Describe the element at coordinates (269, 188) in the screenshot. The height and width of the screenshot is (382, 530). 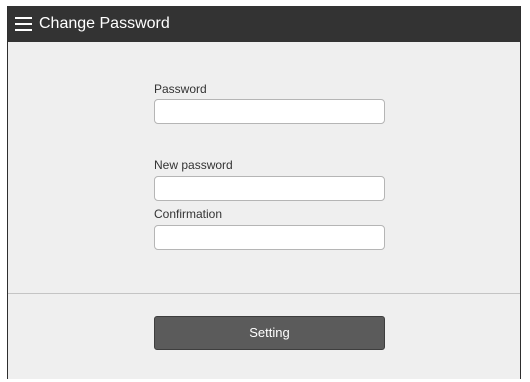
I see `new-password-input` at that location.